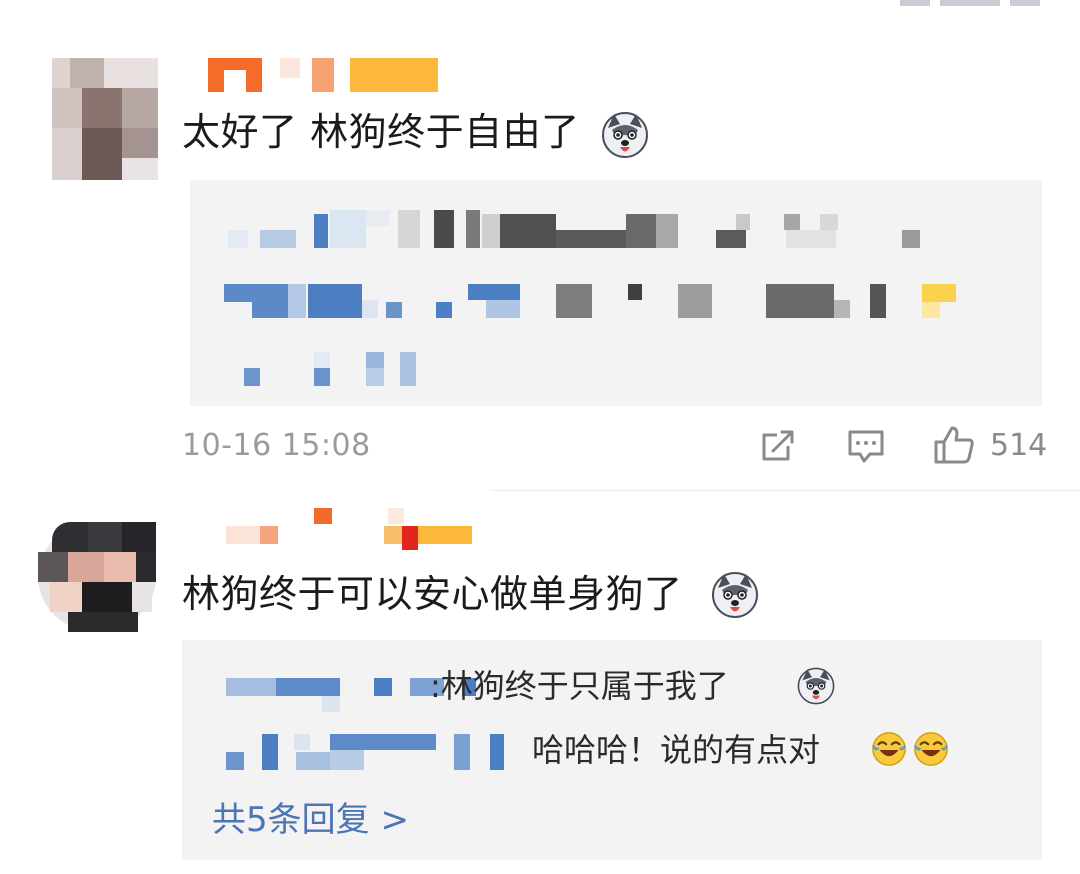 Image resolution: width=1080 pixels, height=874 pixels. Describe the element at coordinates (975, 4) in the screenshot. I see `top-cropped-text` at that location.